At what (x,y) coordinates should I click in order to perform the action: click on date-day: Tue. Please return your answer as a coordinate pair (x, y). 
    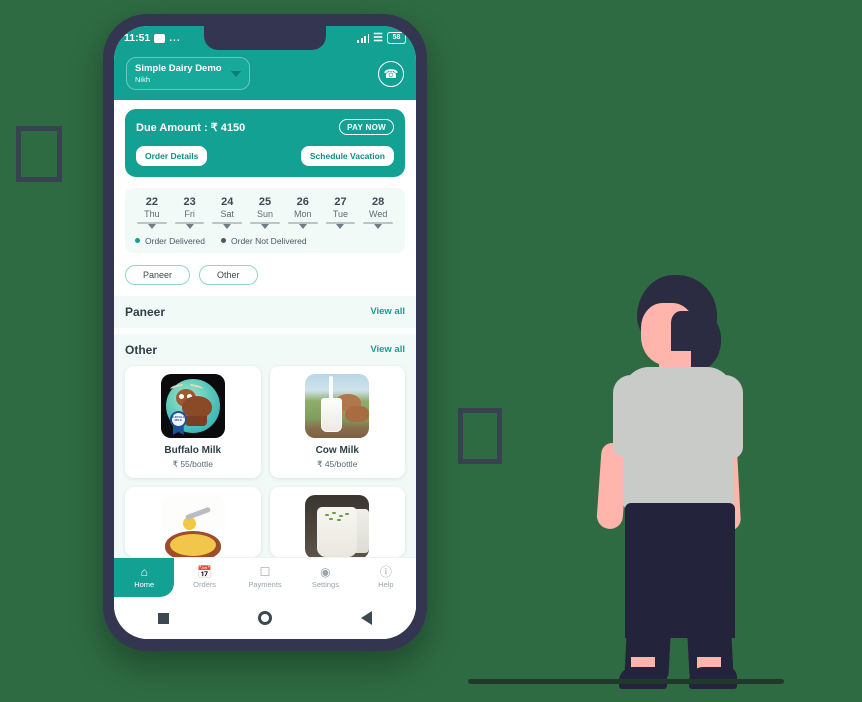
    Looking at the image, I should click on (340, 214).